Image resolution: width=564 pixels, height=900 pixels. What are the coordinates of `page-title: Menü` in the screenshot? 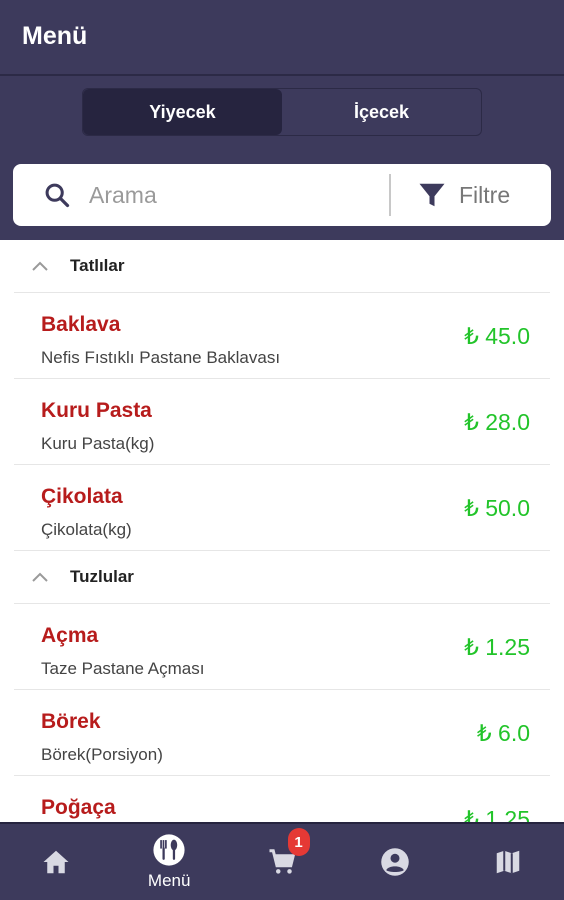 It's located at (55, 36).